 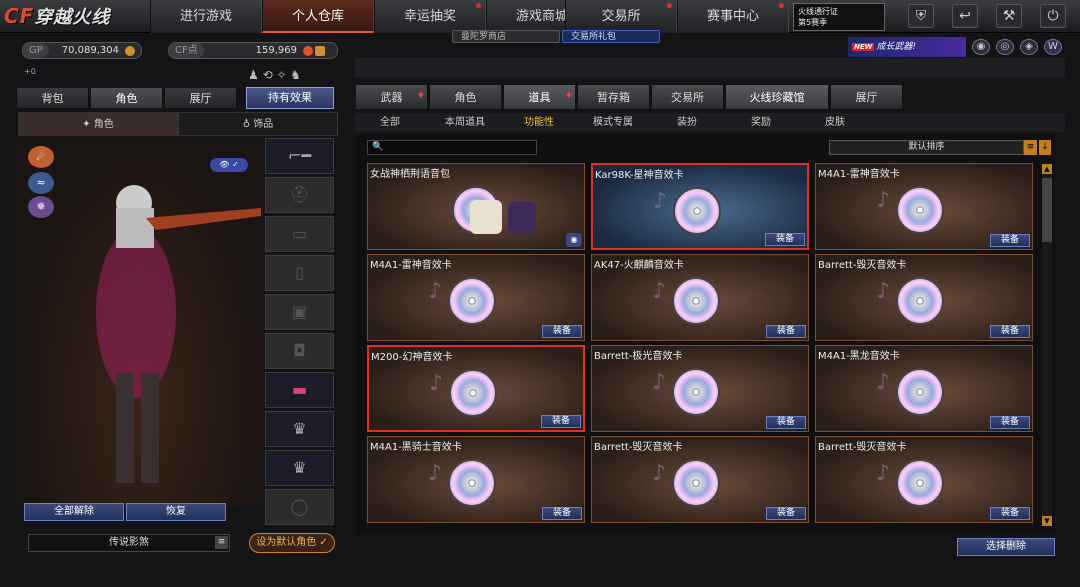 I want to click on item-card: Barrett-极光音效卡 ♪ 装备, so click(x=700, y=388).